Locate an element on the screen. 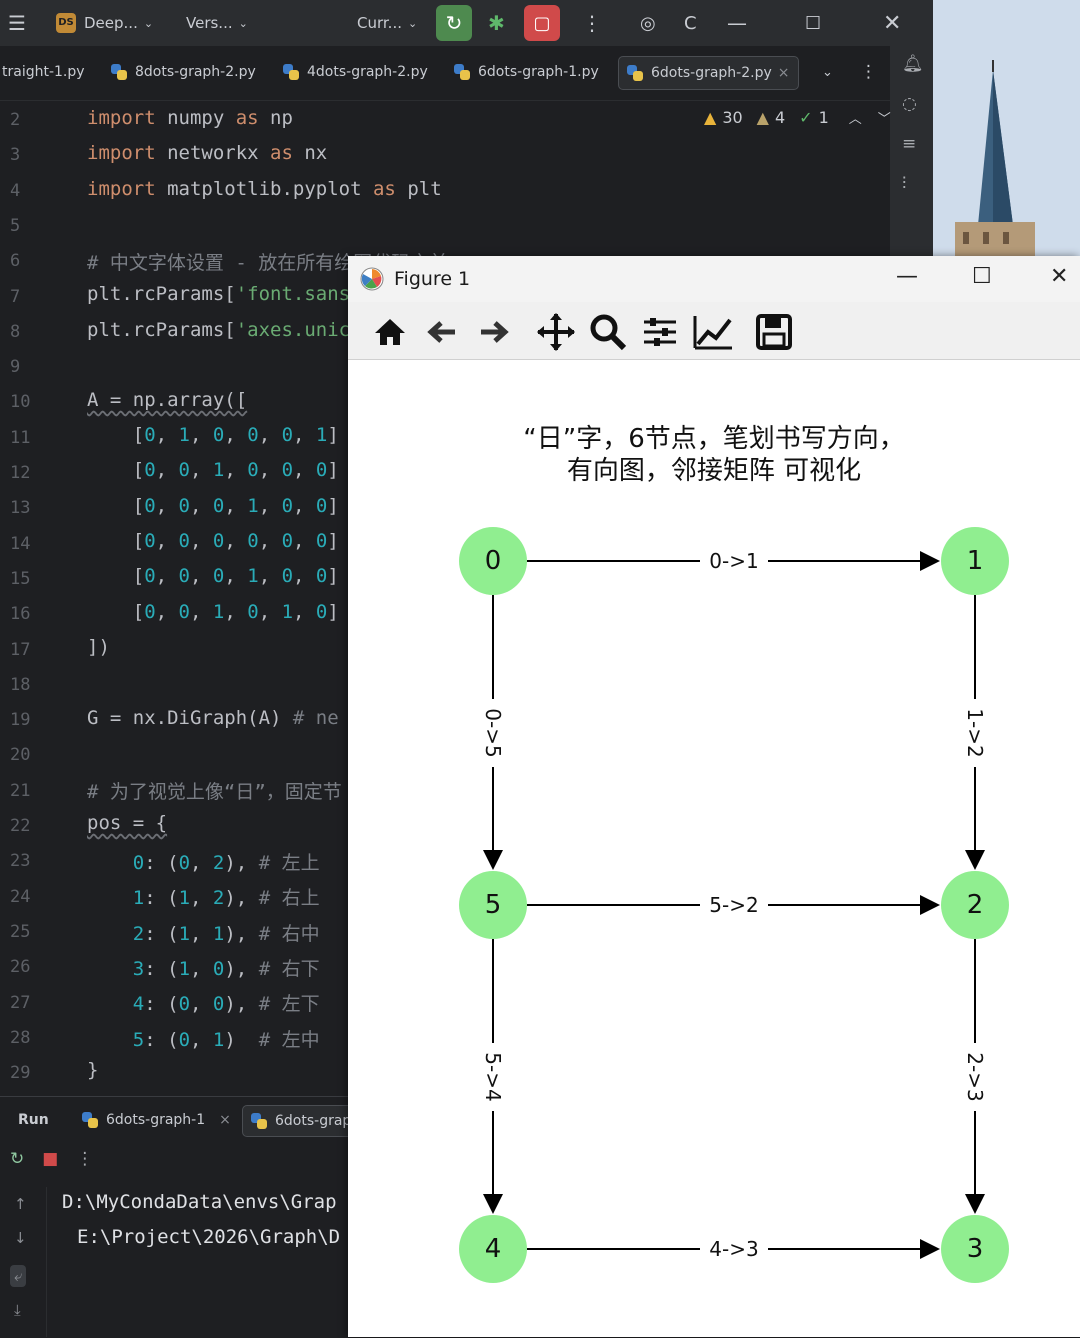 This screenshot has width=1080, height=1338. back-button is located at coordinates (442, 332).